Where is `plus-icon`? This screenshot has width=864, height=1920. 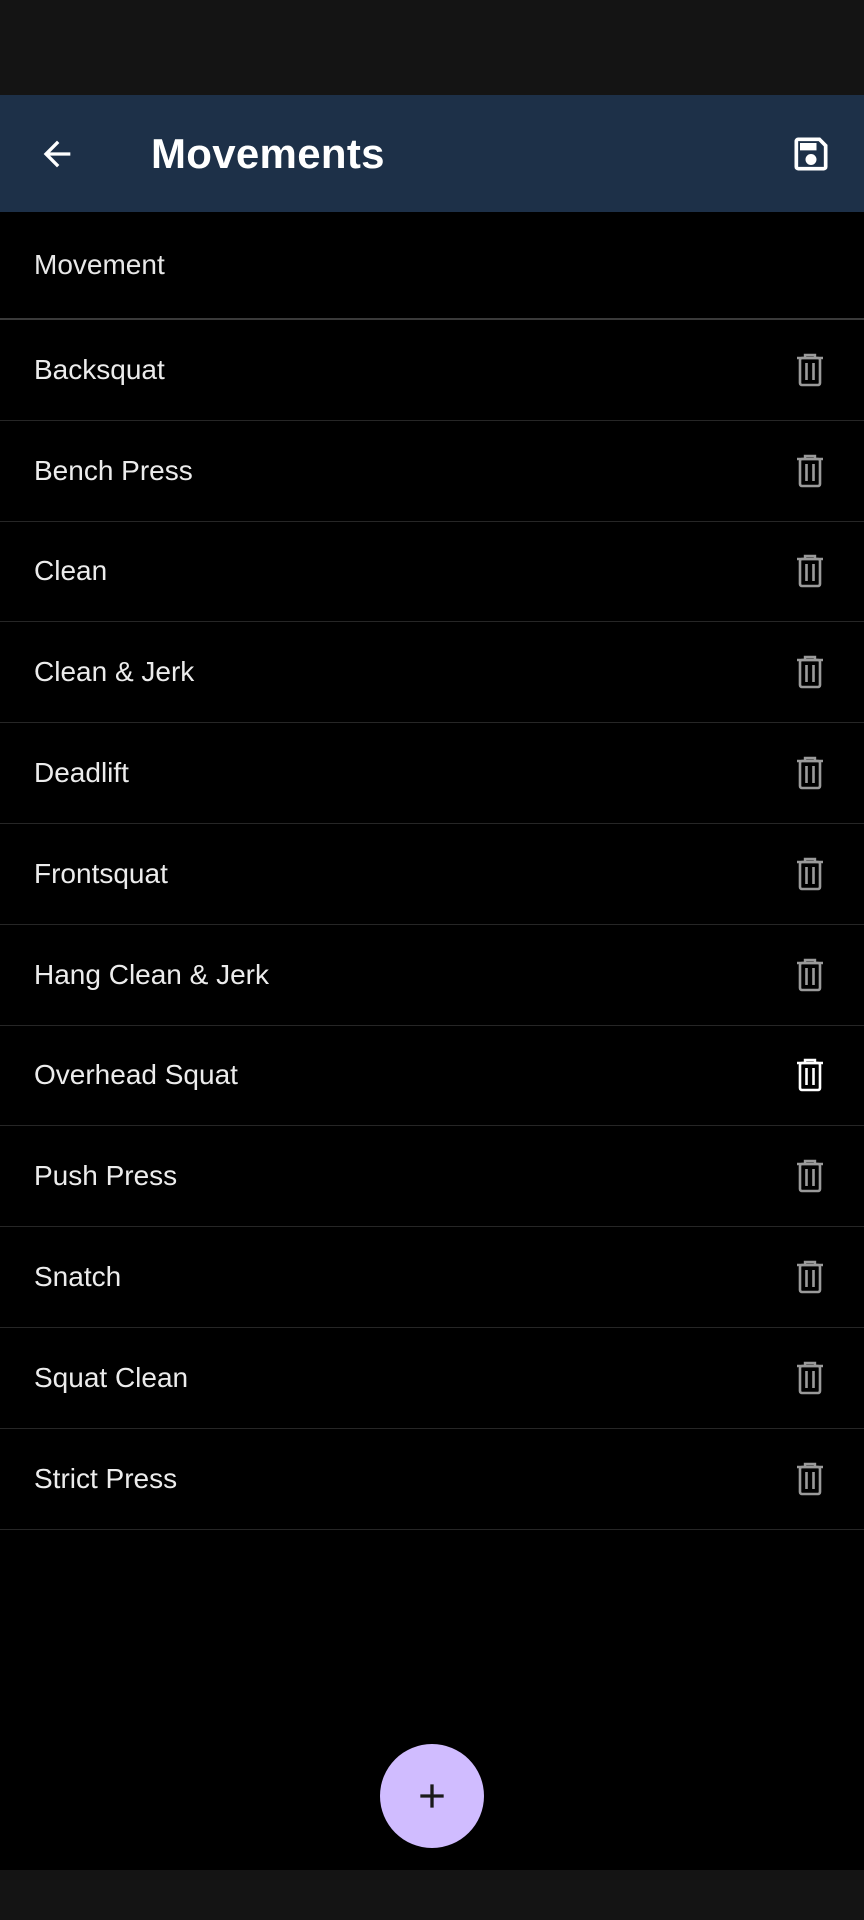
plus-icon is located at coordinates (432, 1796).